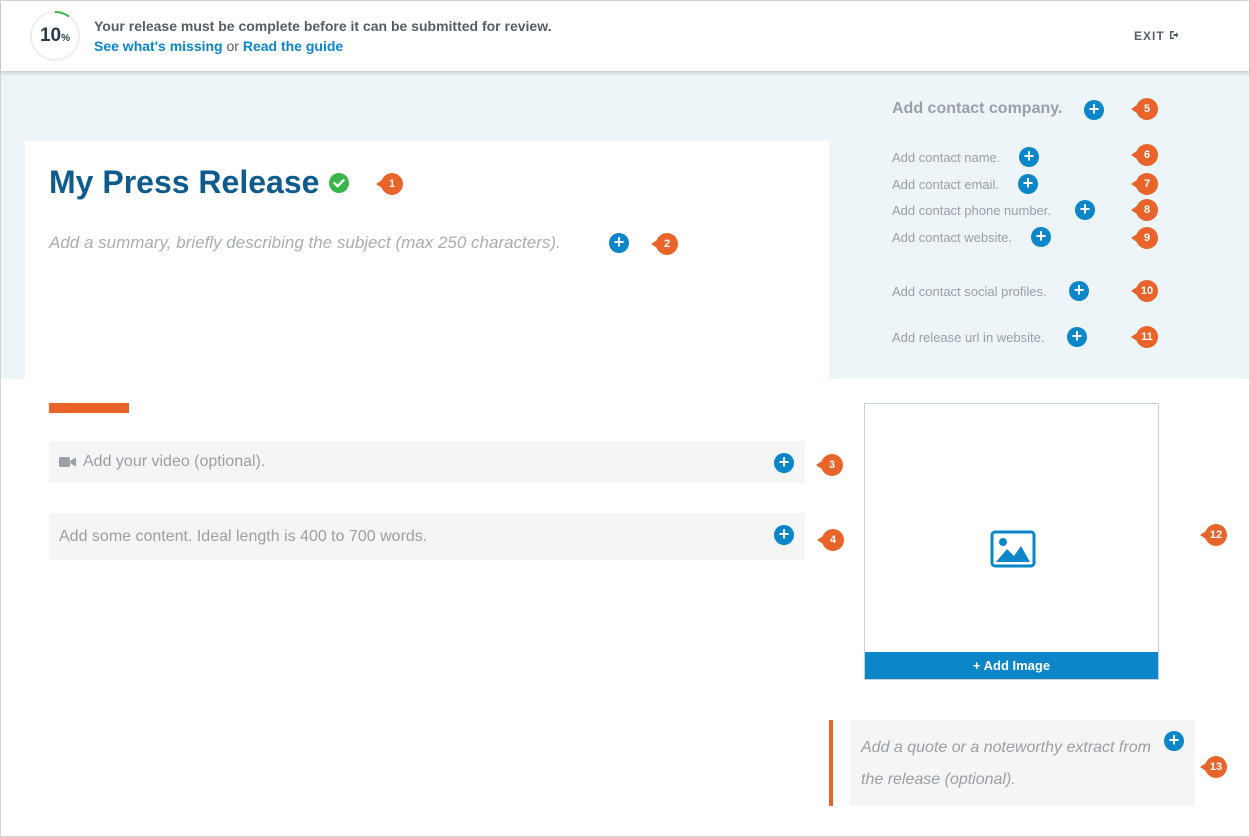 Image resolution: width=1250 pixels, height=837 pixels. Describe the element at coordinates (232, 46) in the screenshot. I see `link-separator: or` at that location.